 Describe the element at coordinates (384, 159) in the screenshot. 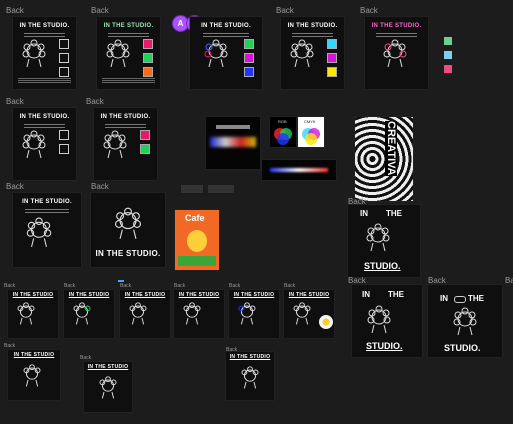

I see `poster-artboard: CREATIVA` at that location.